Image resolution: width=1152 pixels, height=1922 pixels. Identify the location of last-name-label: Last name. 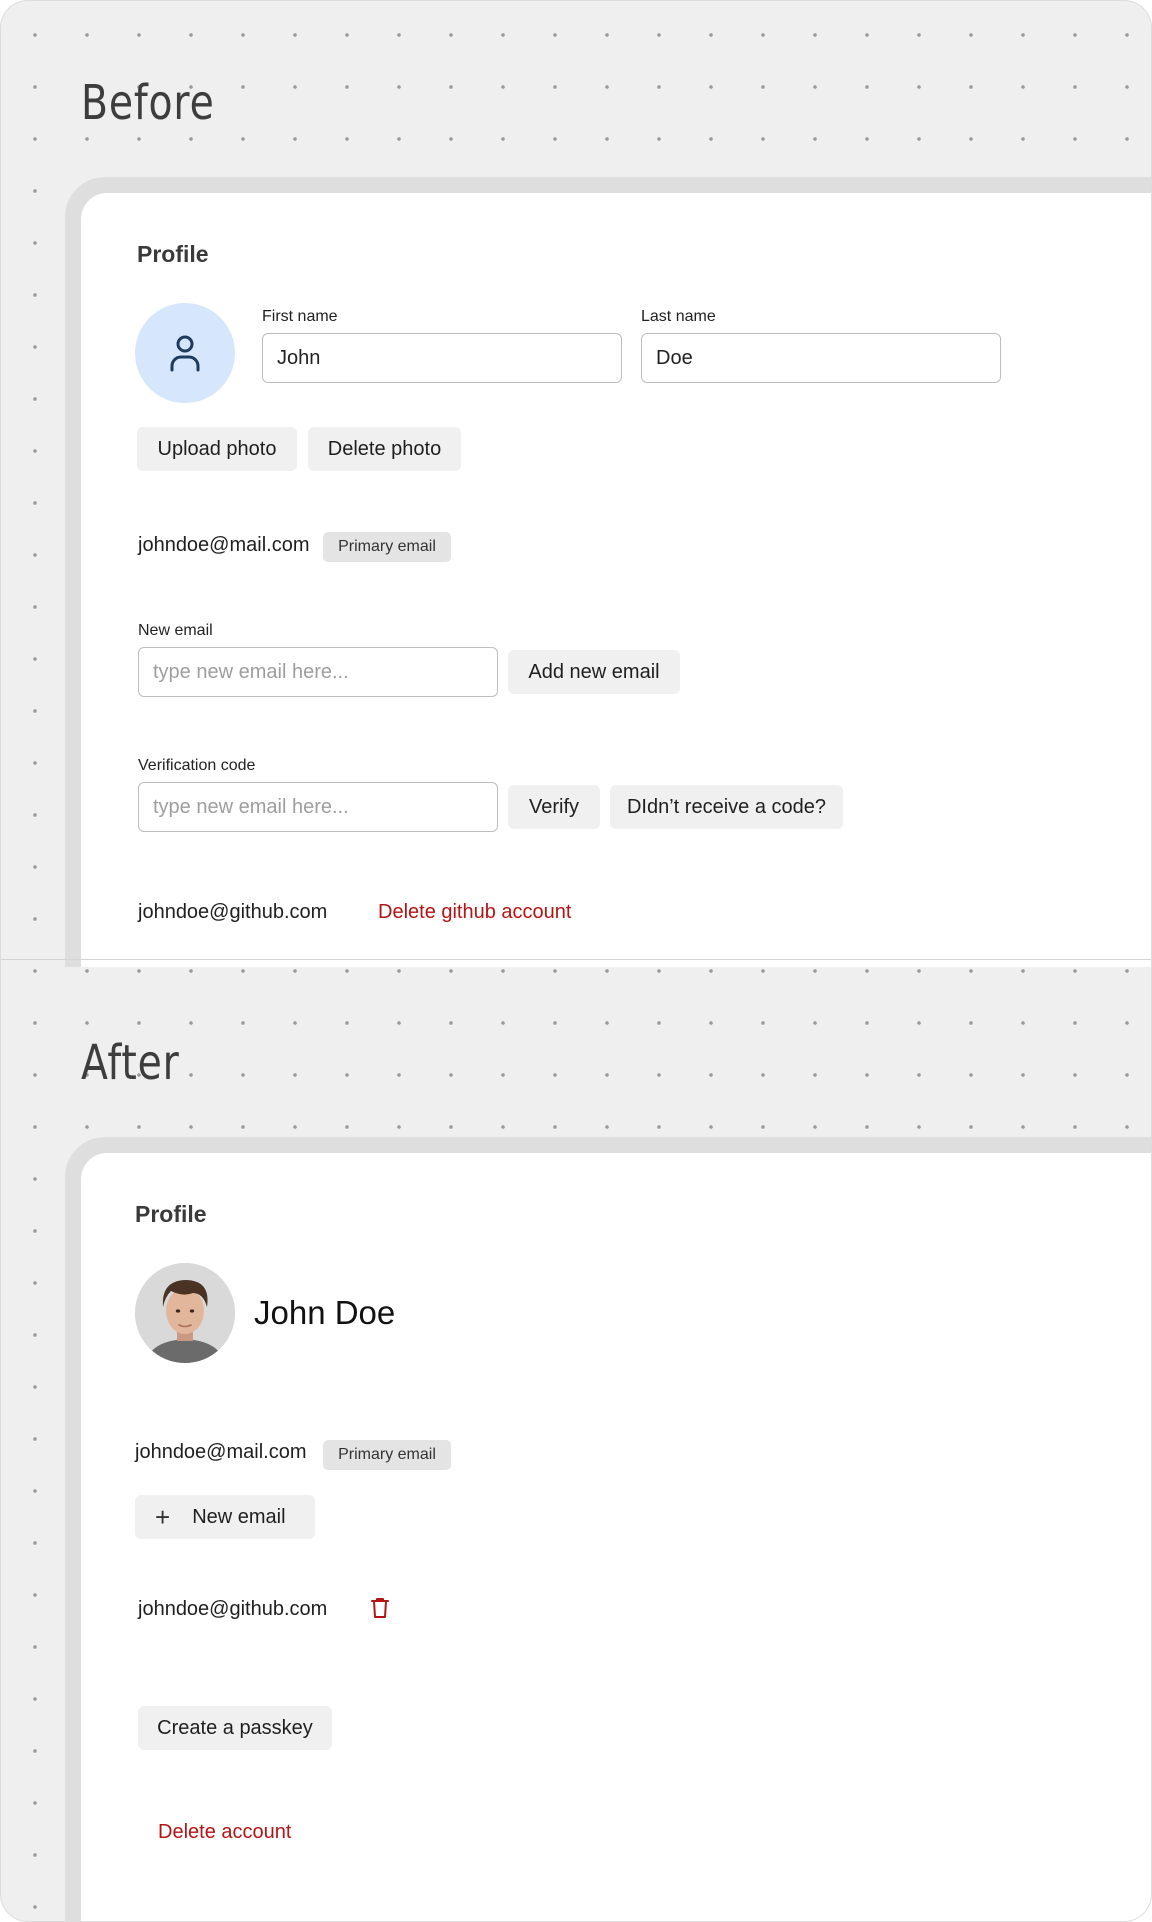
(678, 316).